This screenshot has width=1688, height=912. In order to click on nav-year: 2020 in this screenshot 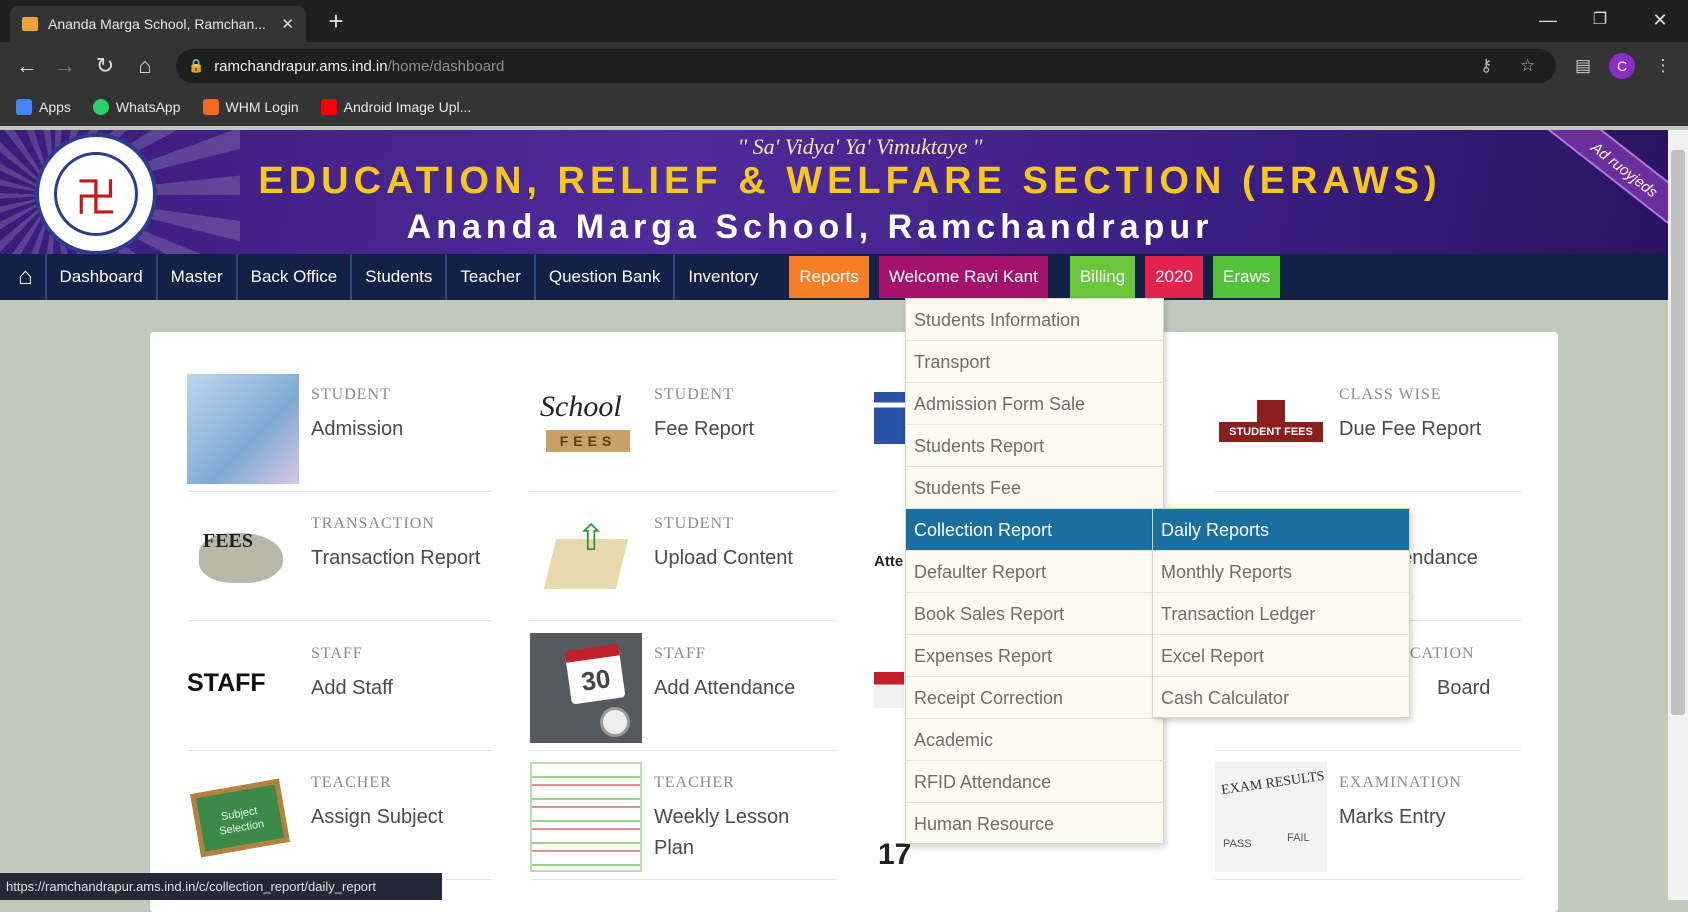, I will do `click(1174, 277)`.